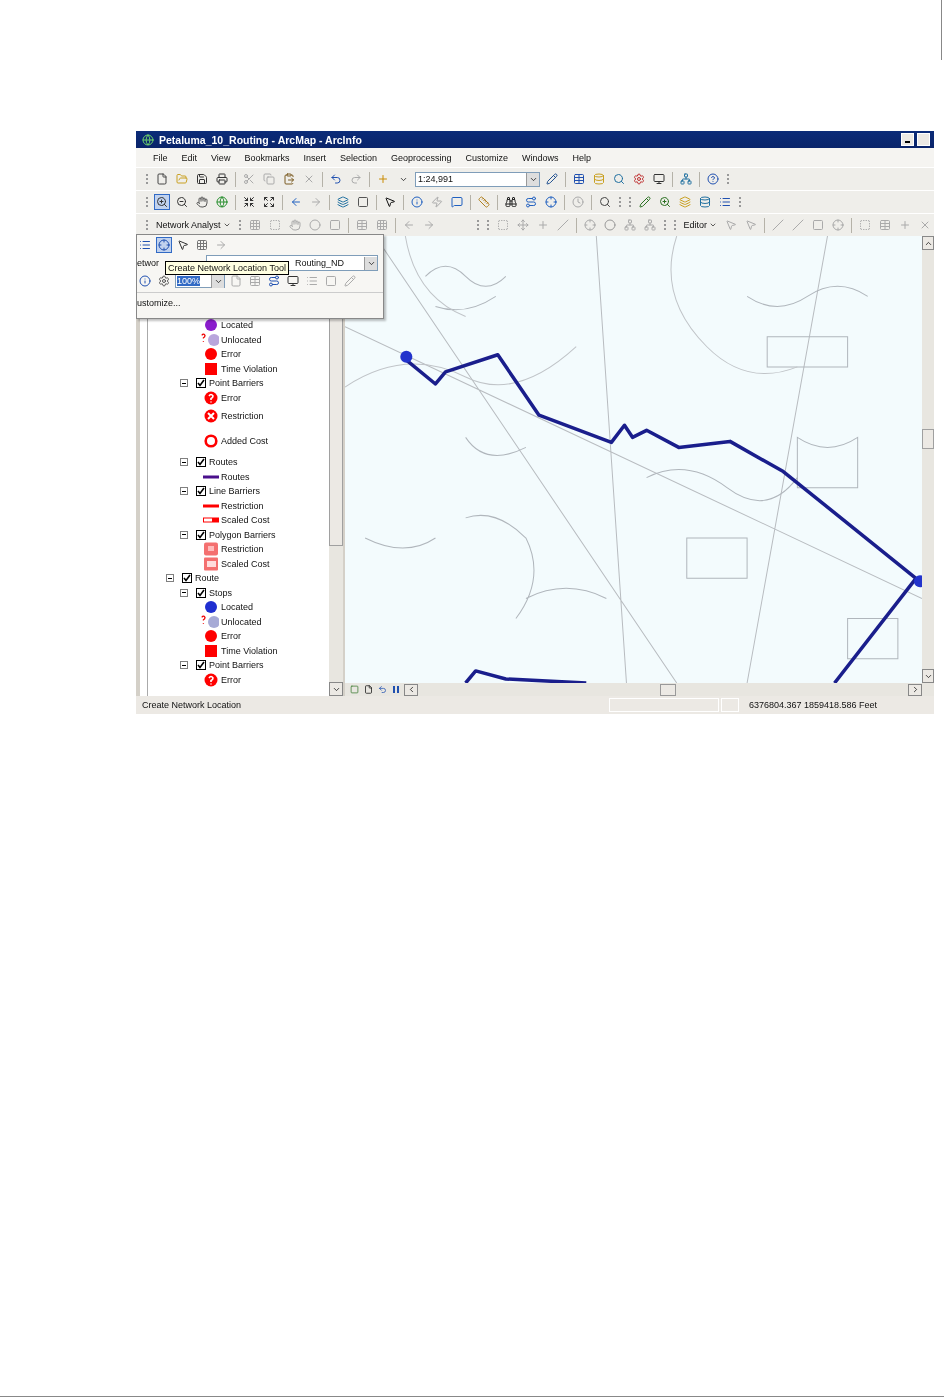 The height and width of the screenshot is (1400, 944). I want to click on expand-icon, so click(269, 202).